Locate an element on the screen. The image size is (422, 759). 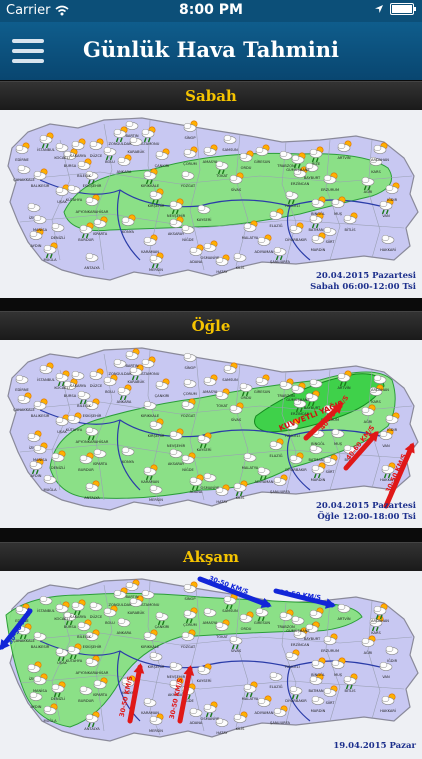
city-label: ISPARTA is located at coordinates (100, 234).